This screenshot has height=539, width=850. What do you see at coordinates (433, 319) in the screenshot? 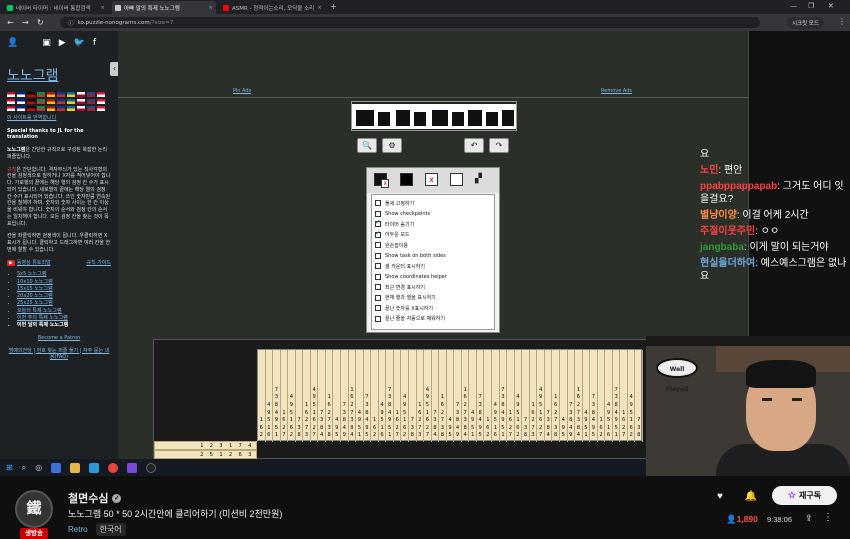
I see `option-row: 끝난 줄을 자동으로 채워하기` at bounding box center [433, 319].